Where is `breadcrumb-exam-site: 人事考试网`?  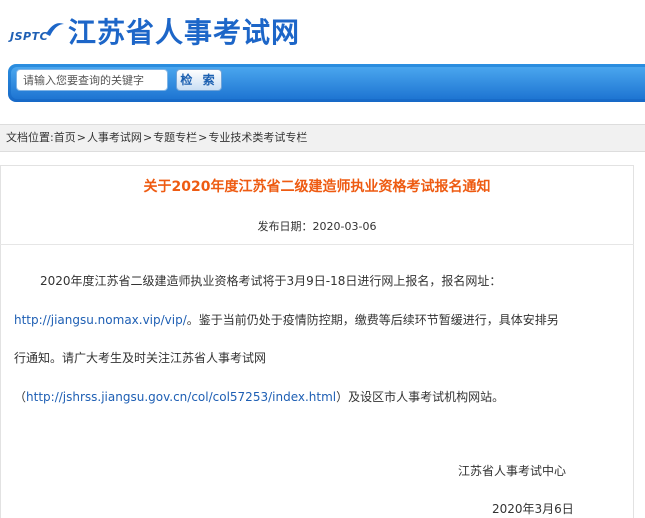
breadcrumb-exam-site: 人事考试网 is located at coordinates (114, 137).